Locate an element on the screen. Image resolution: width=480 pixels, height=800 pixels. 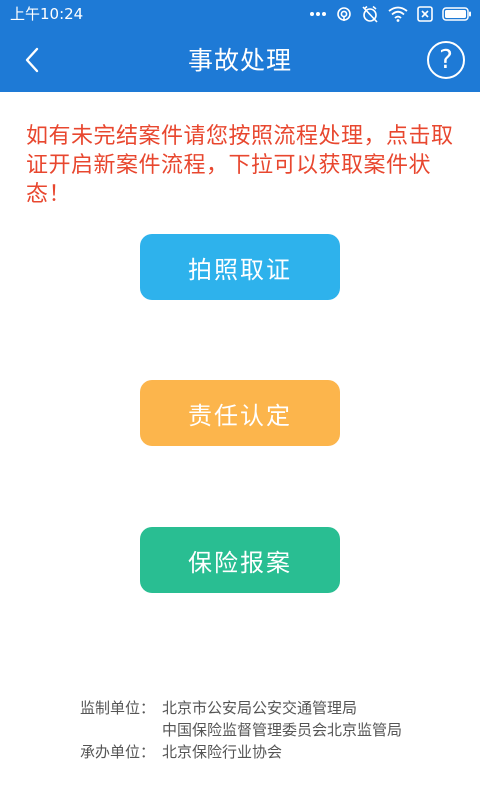
question-mark-icon: ? is located at coordinates (446, 60).